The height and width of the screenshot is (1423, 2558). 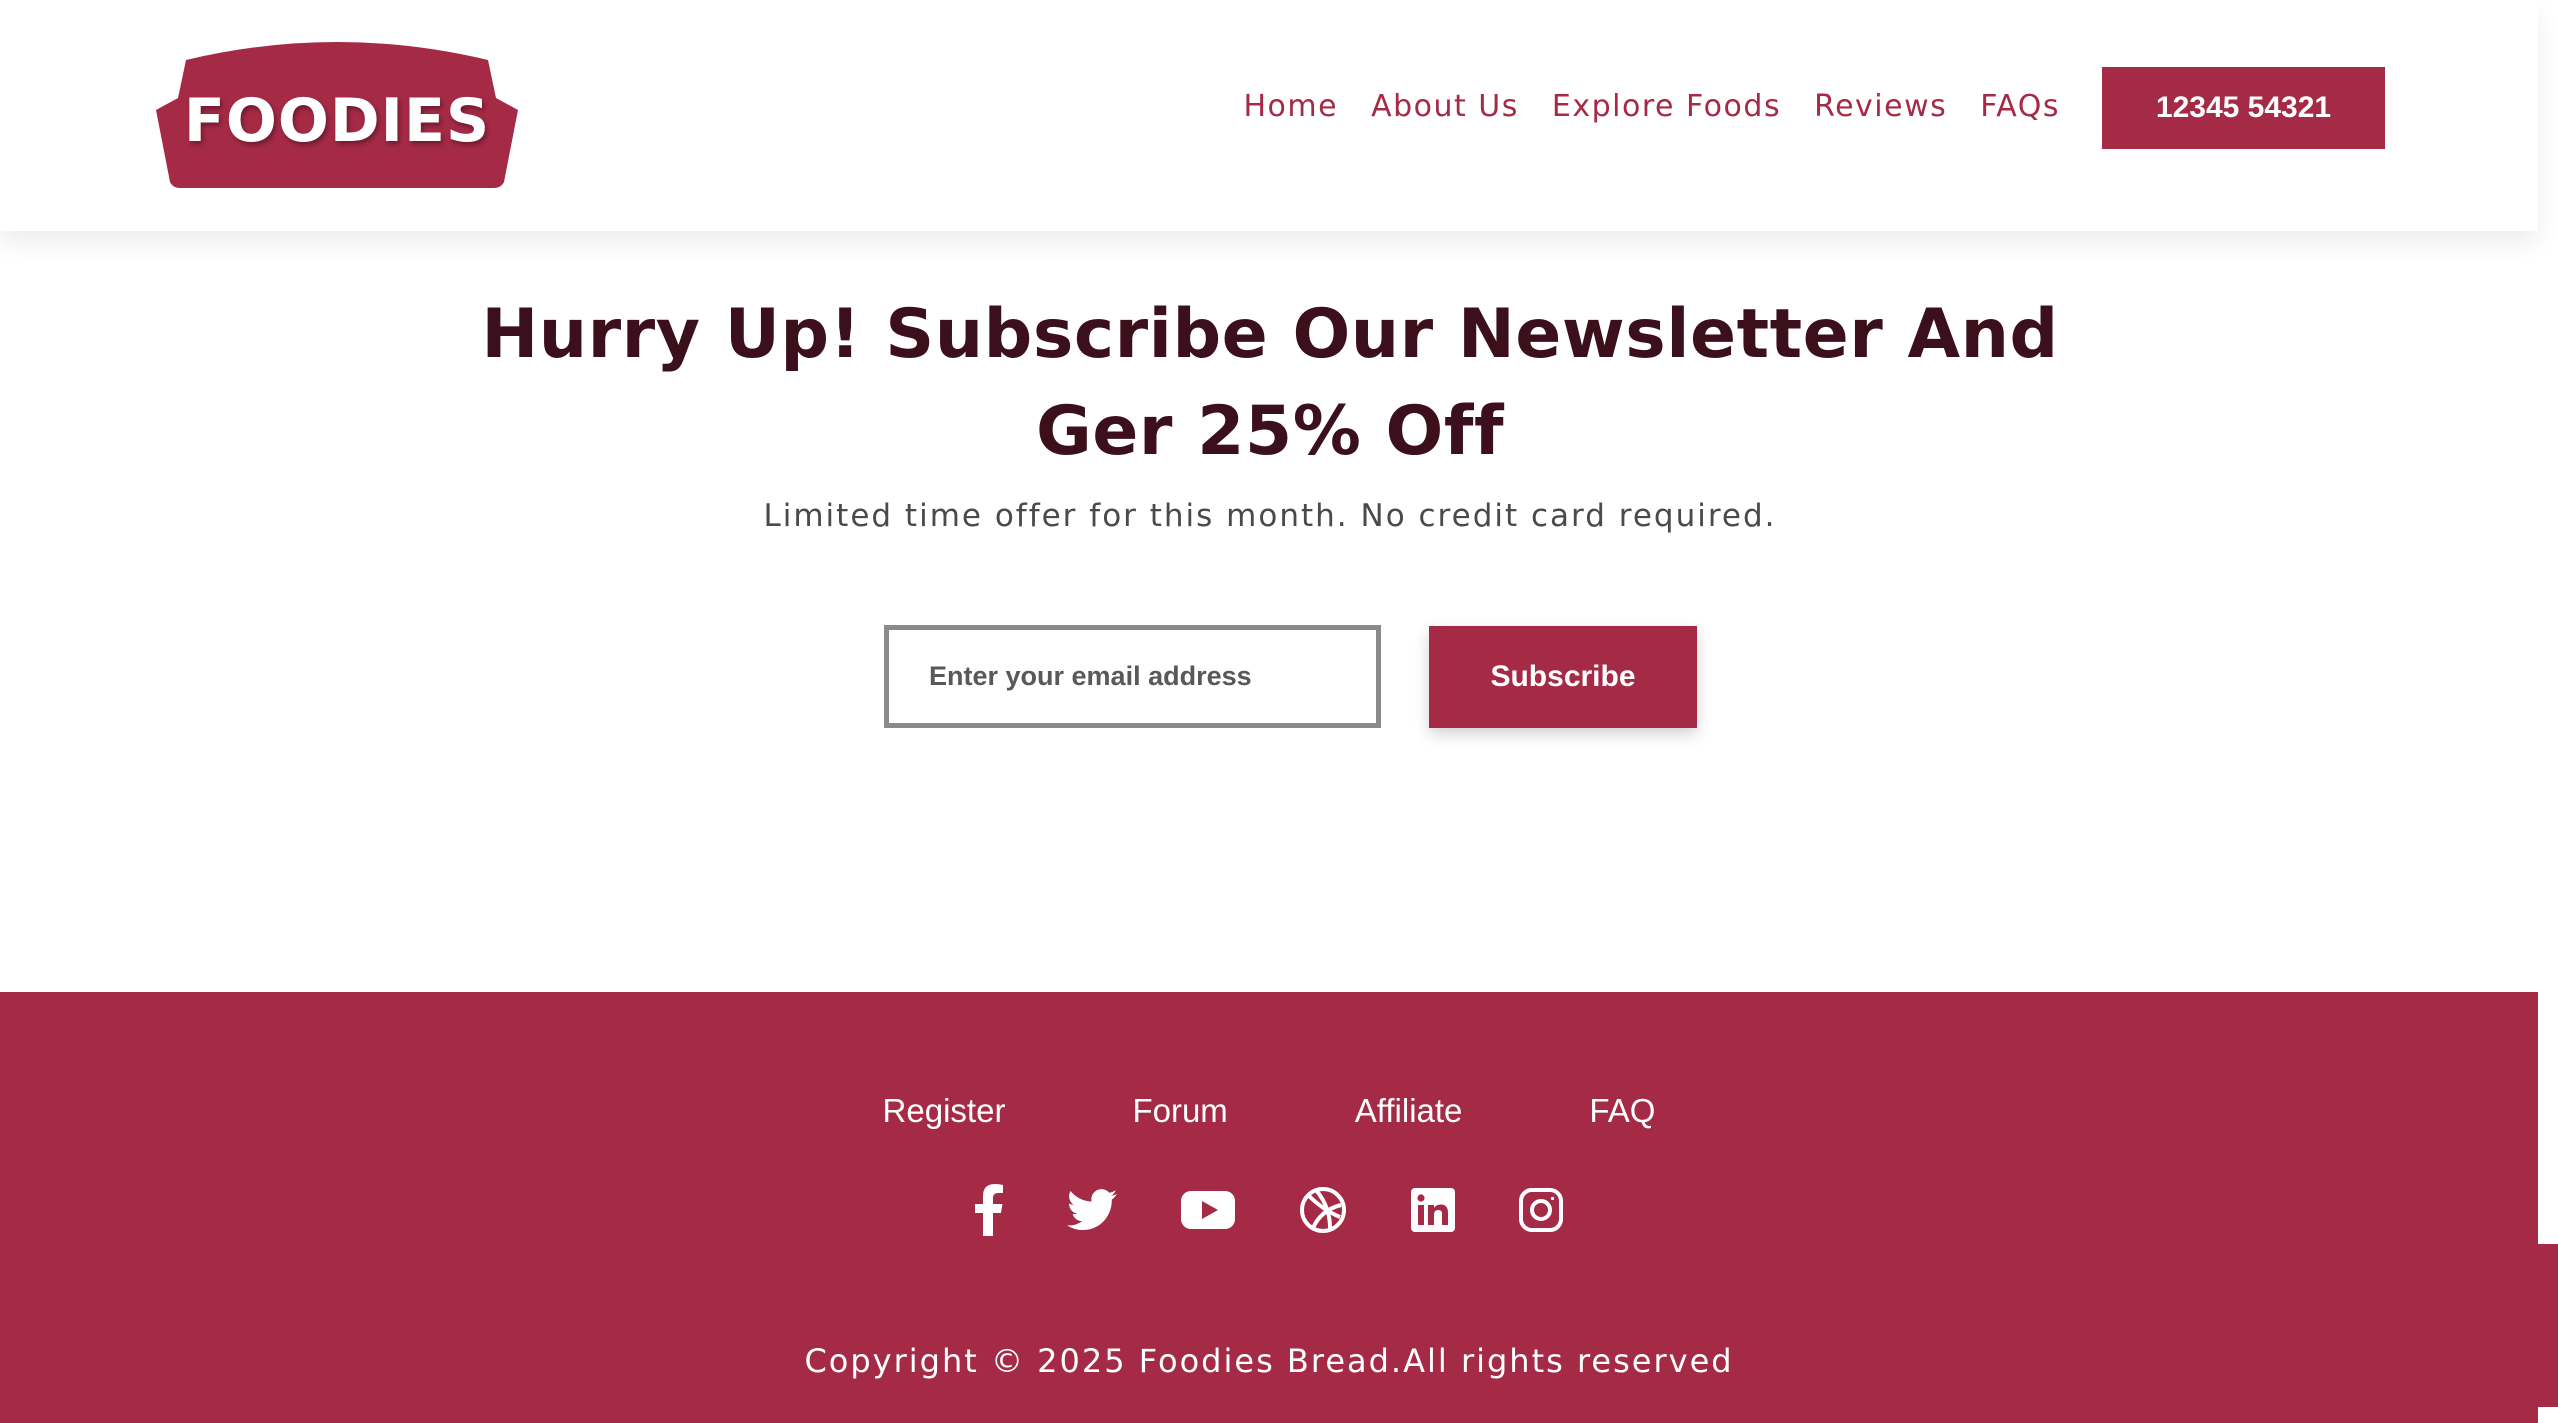 What do you see at coordinates (1445, 106) in the screenshot?
I see `nav-about-us: About Us` at bounding box center [1445, 106].